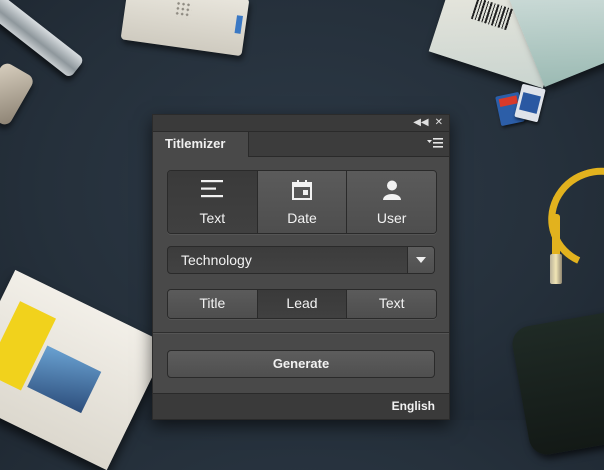 The width and height of the screenshot is (604, 470). I want to click on panel-tab-row: Titlemizer, so click(301, 144).